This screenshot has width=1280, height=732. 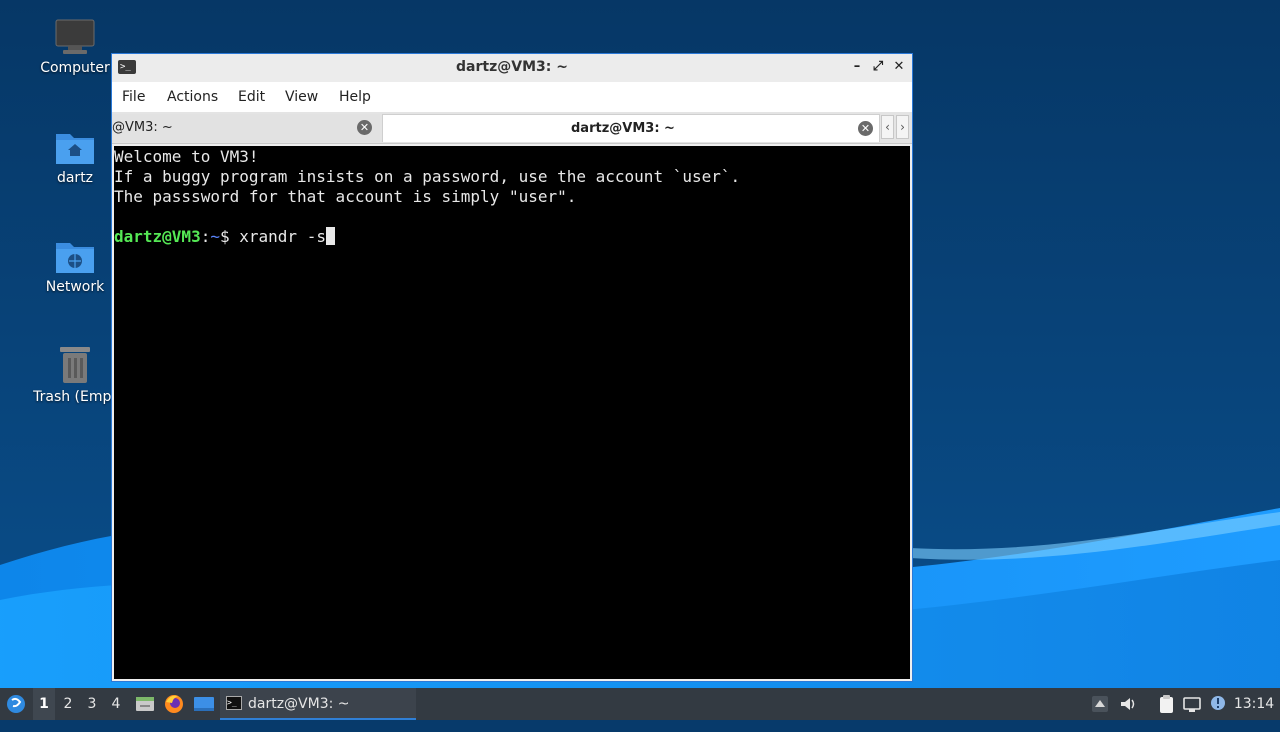 I want to click on terminal-line: Welcome to VM3!, so click(x=186, y=156).